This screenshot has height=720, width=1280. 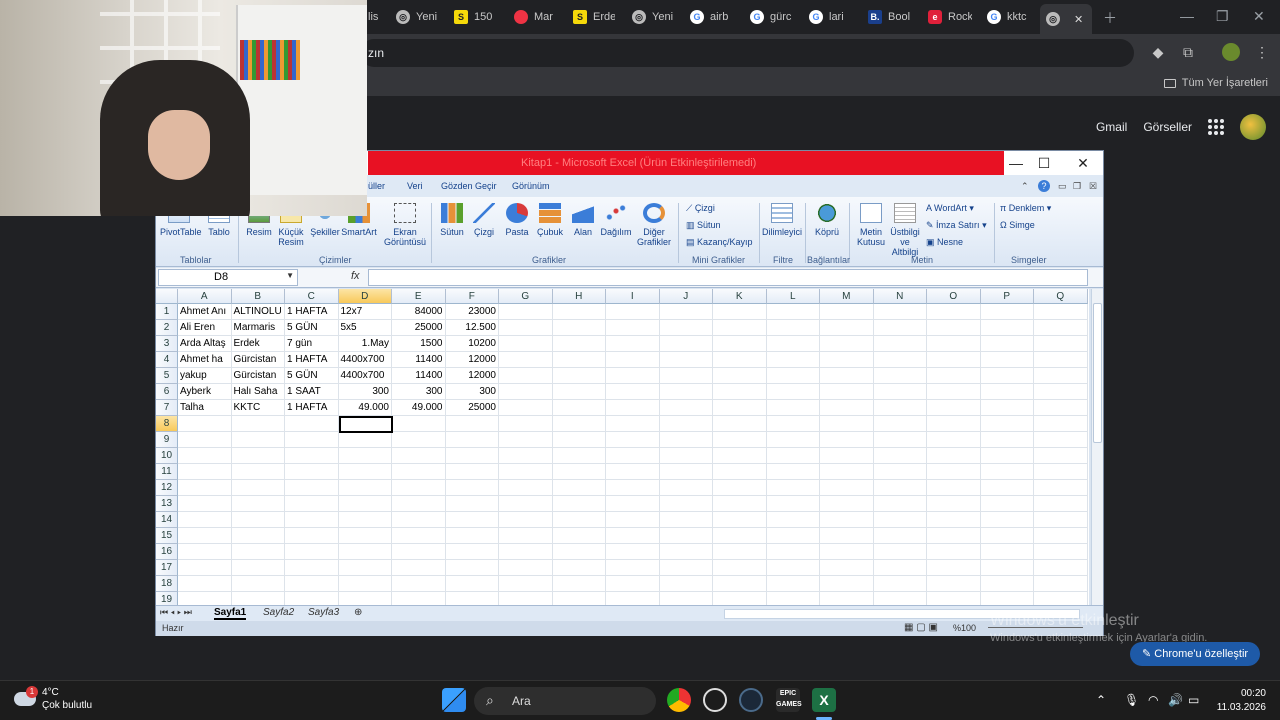 What do you see at coordinates (258, 296) in the screenshot?
I see `column-header: B` at bounding box center [258, 296].